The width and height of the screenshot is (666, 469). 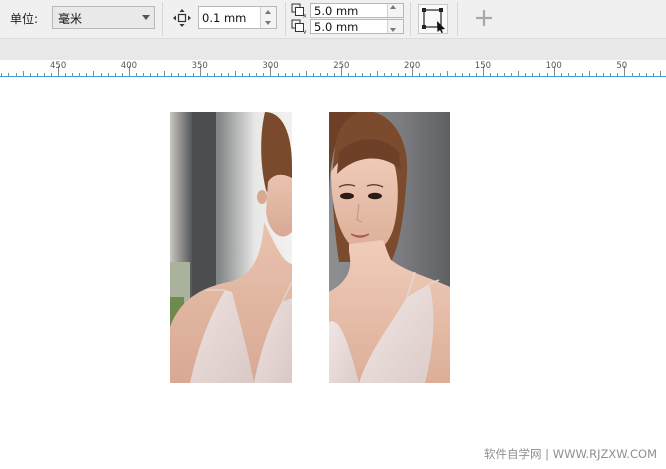 I want to click on duplicate-x-input: 5.0 mm, so click(x=357, y=10).